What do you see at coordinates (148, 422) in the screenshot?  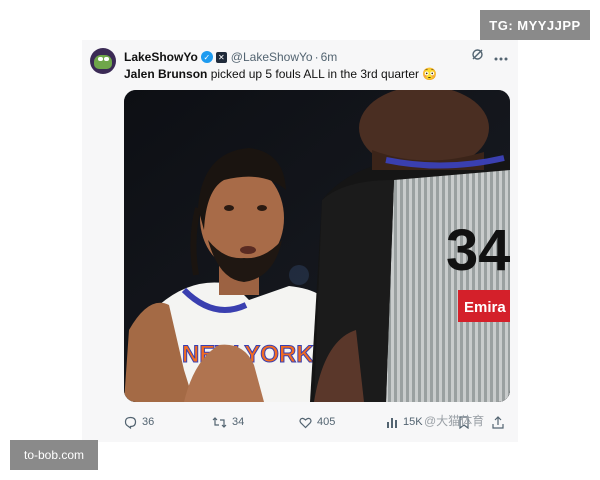 I see `reply-count: 36` at bounding box center [148, 422].